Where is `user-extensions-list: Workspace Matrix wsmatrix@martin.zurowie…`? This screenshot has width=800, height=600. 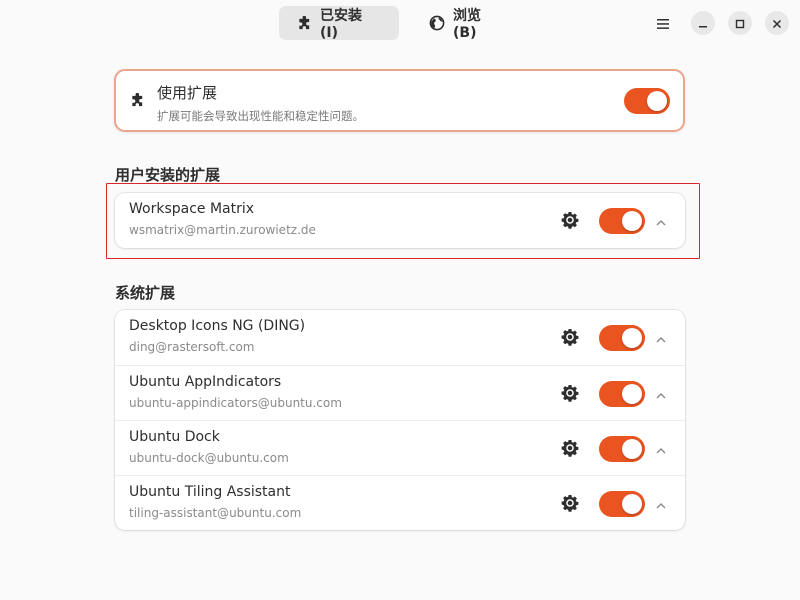 user-extensions-list: Workspace Matrix wsmatrix@martin.zurowie… is located at coordinates (400, 220).